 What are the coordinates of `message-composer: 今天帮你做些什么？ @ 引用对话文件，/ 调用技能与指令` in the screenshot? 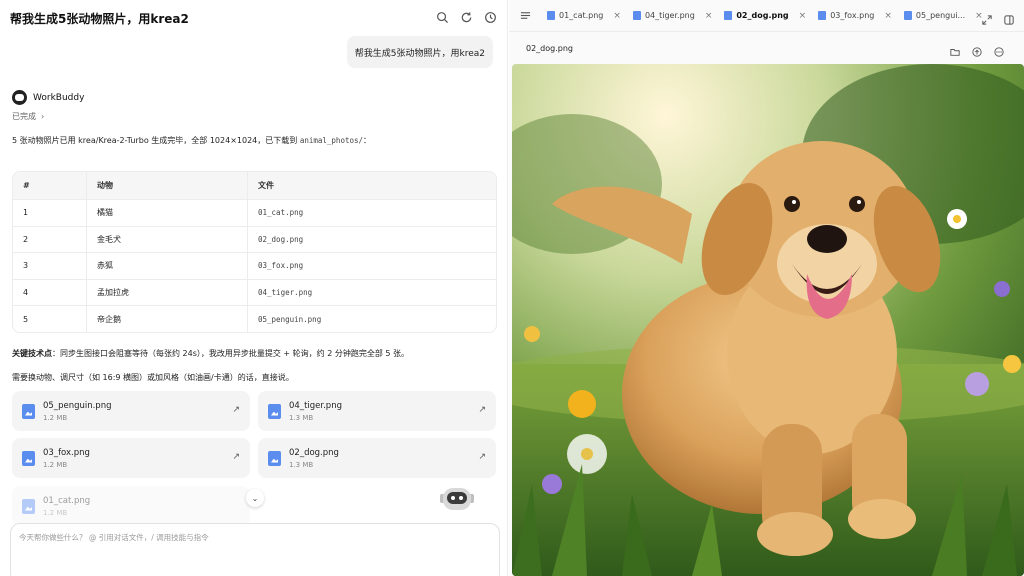 It's located at (255, 549).